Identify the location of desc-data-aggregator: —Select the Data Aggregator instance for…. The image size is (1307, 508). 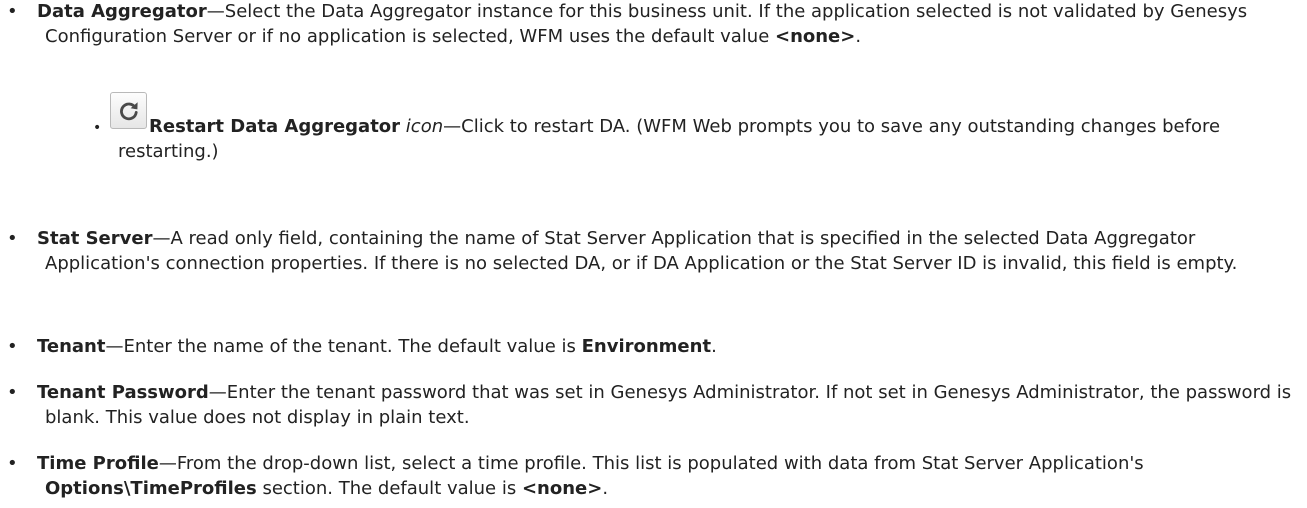
(646, 24).